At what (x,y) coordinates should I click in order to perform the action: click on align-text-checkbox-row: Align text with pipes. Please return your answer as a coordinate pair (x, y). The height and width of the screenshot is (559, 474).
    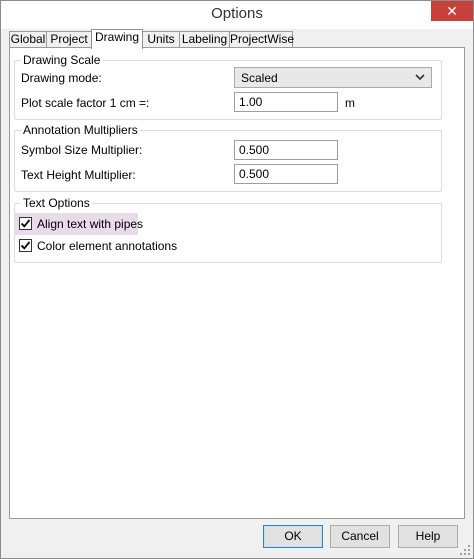
    Looking at the image, I should click on (79, 224).